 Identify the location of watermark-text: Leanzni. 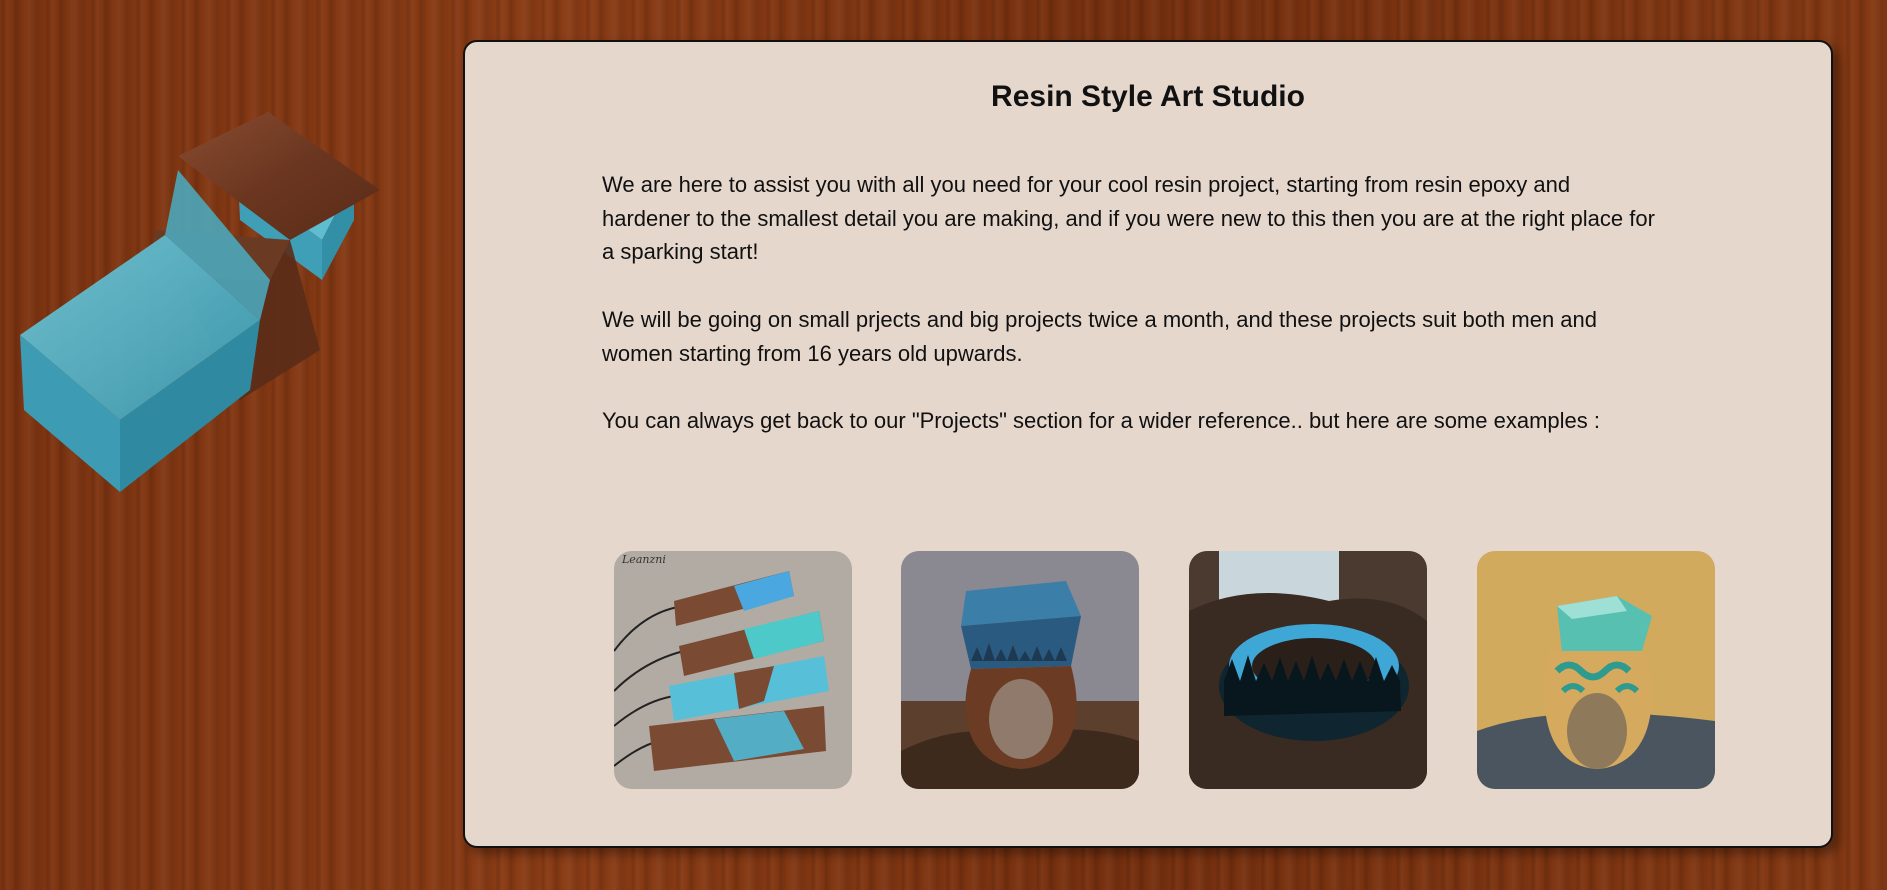
(643, 559).